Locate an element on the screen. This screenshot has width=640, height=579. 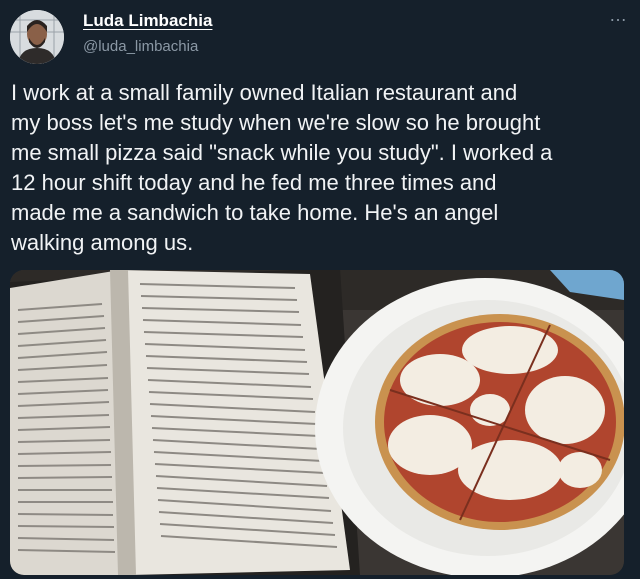
user-avatar-icon is located at coordinates (37, 37).